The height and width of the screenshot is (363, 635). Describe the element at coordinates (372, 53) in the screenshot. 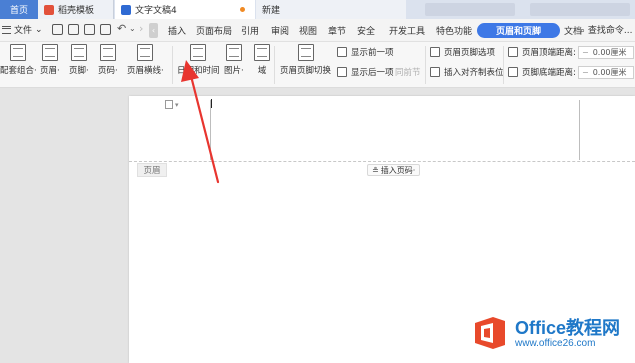

I see `show-previous-label: 显示前一项` at that location.